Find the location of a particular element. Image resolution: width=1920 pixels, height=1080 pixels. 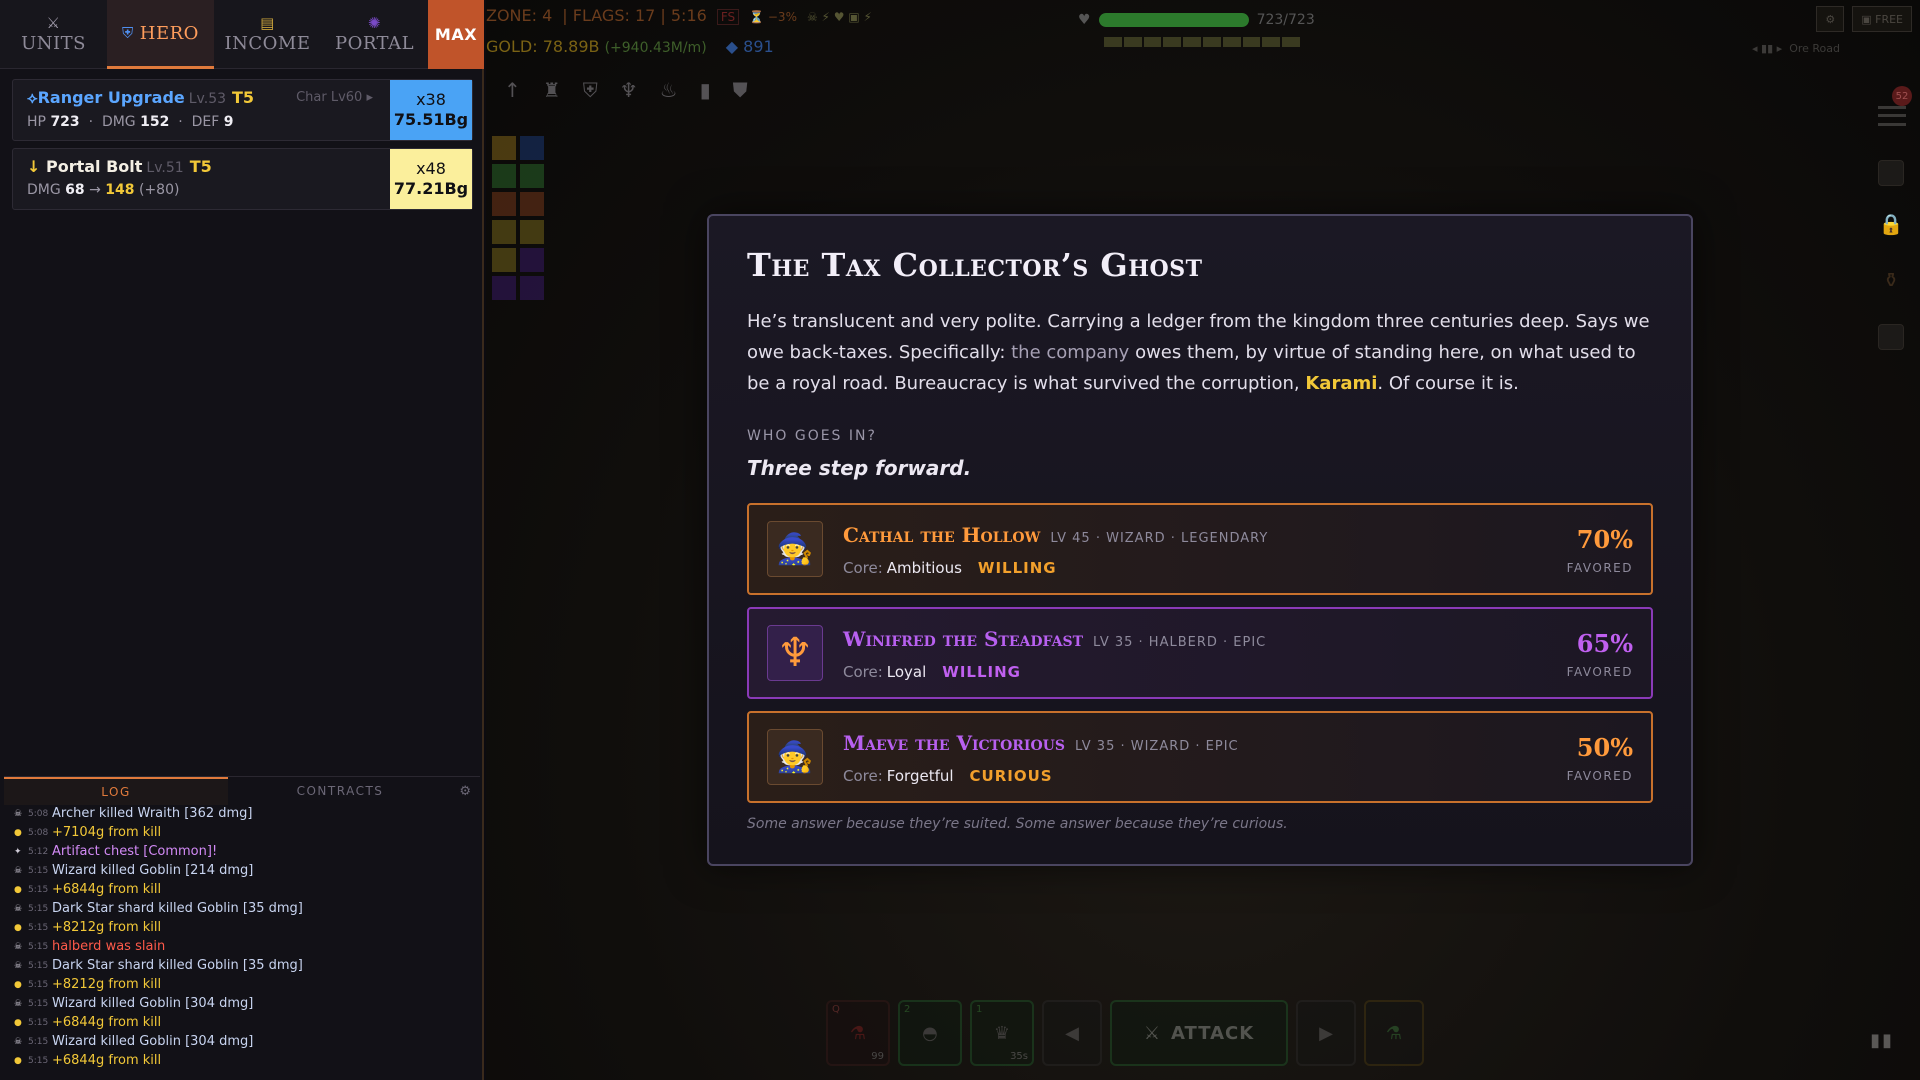

arrow-right-icon: → is located at coordinates (95, 190).